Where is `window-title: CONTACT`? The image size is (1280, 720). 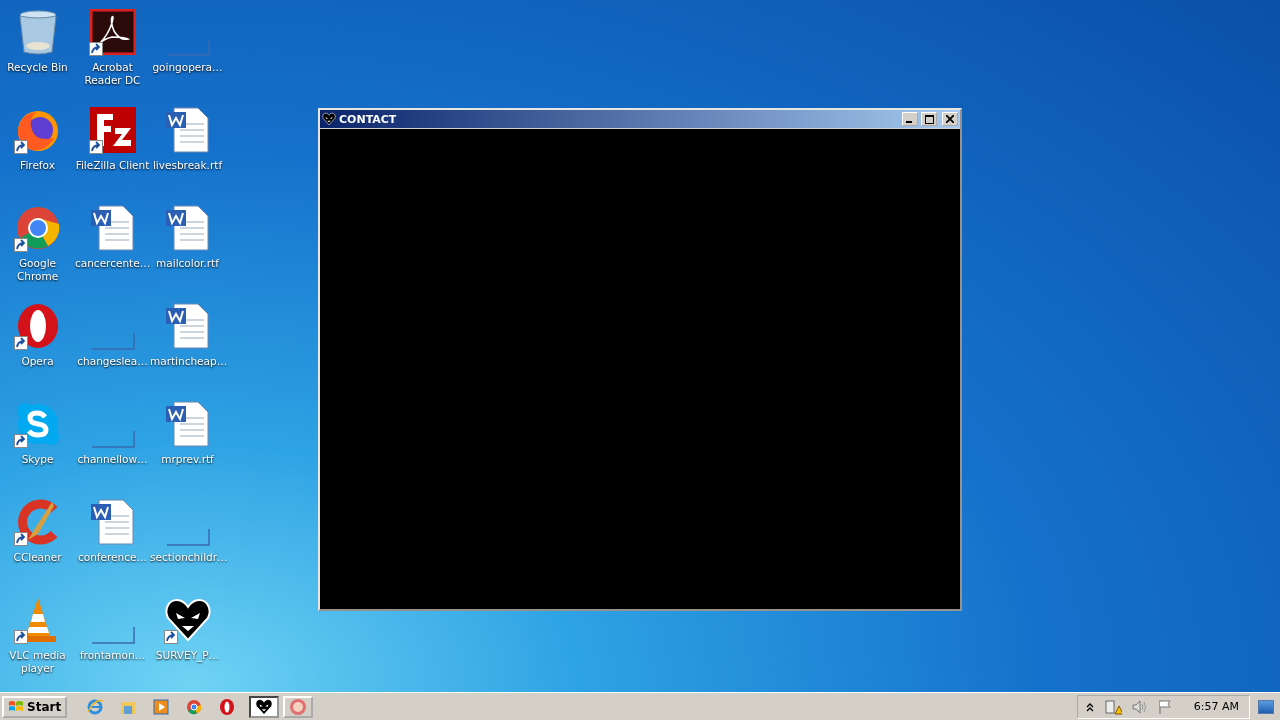 window-title: CONTACT is located at coordinates (368, 119).